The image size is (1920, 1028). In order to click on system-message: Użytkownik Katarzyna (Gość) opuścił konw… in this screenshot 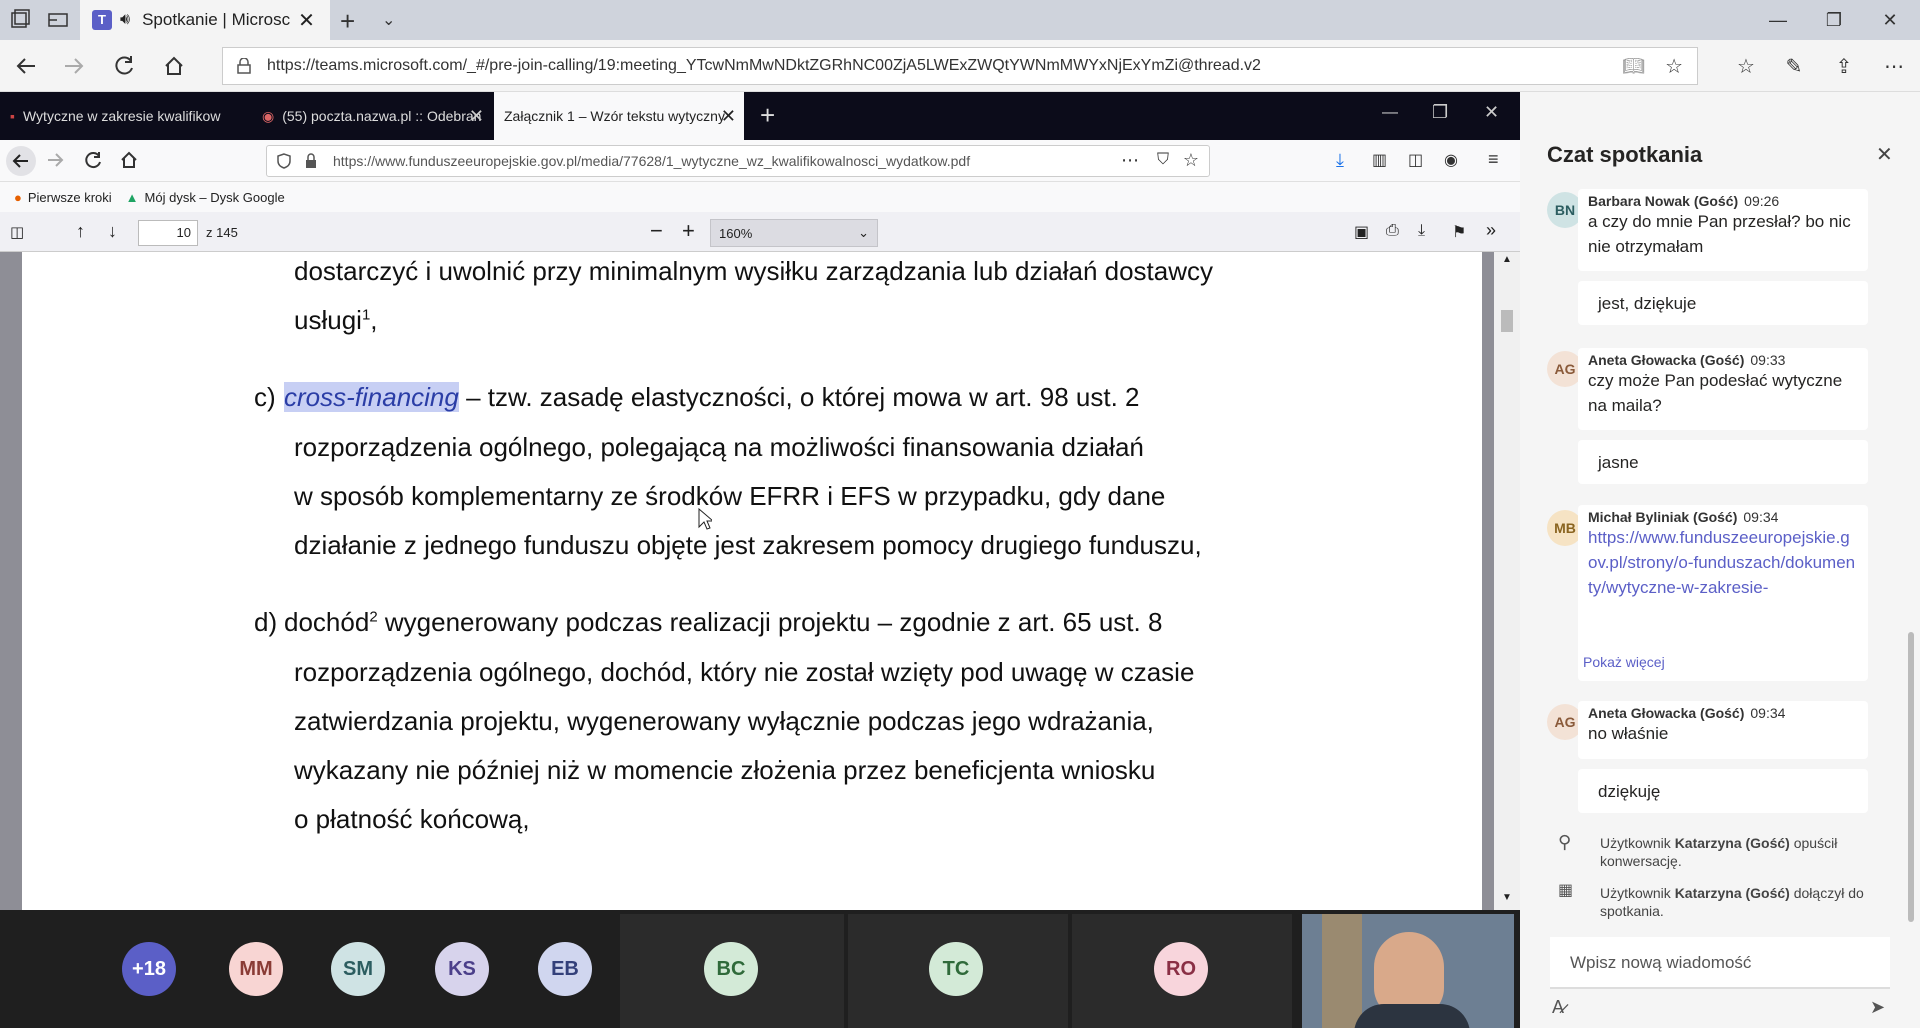, I will do `click(1745, 852)`.